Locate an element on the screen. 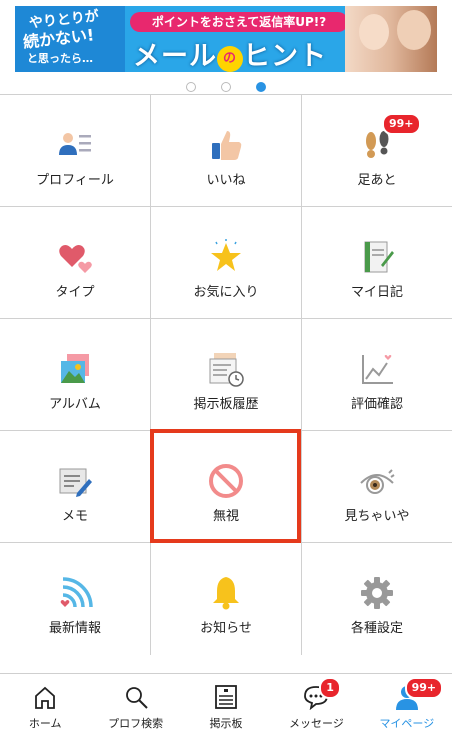  banner-headline-a: メール is located at coordinates (175, 56).